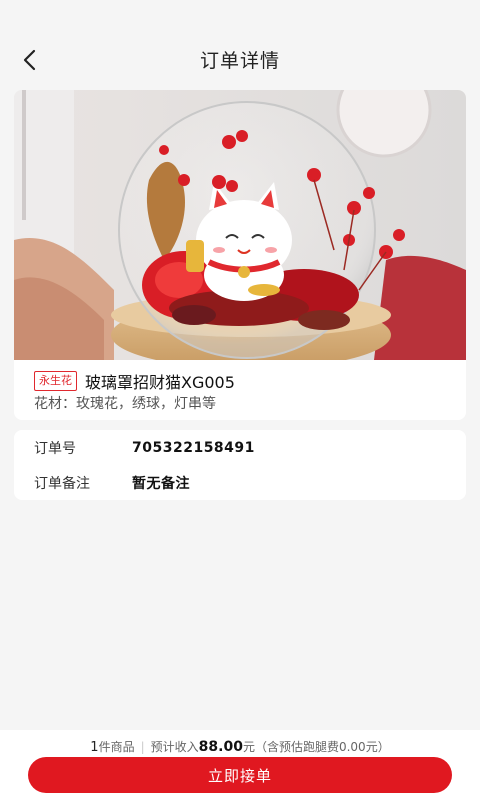  Describe the element at coordinates (146, 404) in the screenshot. I see `materials-value: 玫瑰花，绣球，灯串等` at that location.